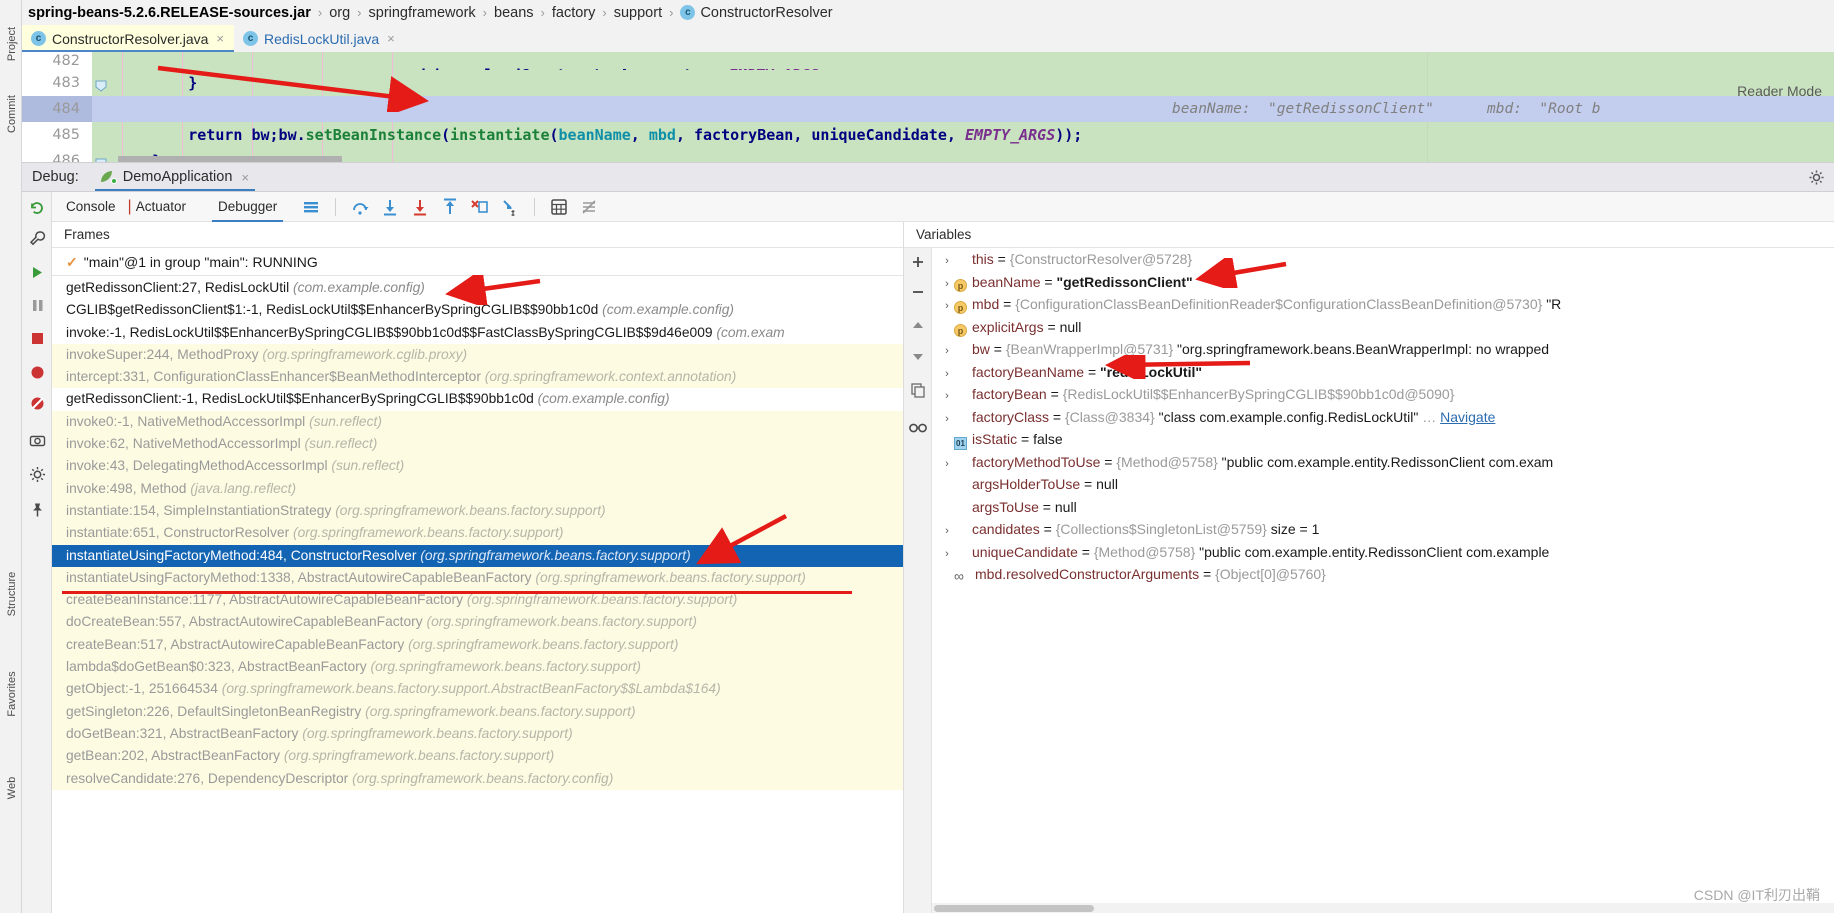  I want to click on layout-settings-icon, so click(311, 207).